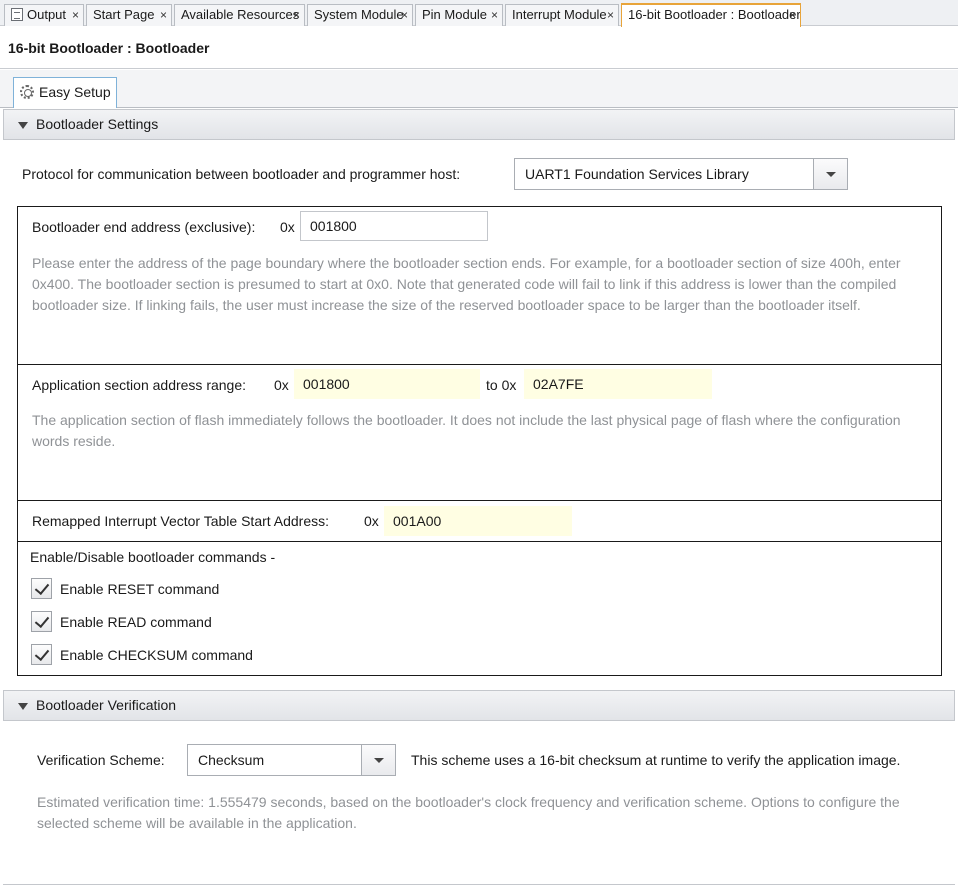 The image size is (958, 890). I want to click on application-range-label: Application section address range:, so click(139, 385).